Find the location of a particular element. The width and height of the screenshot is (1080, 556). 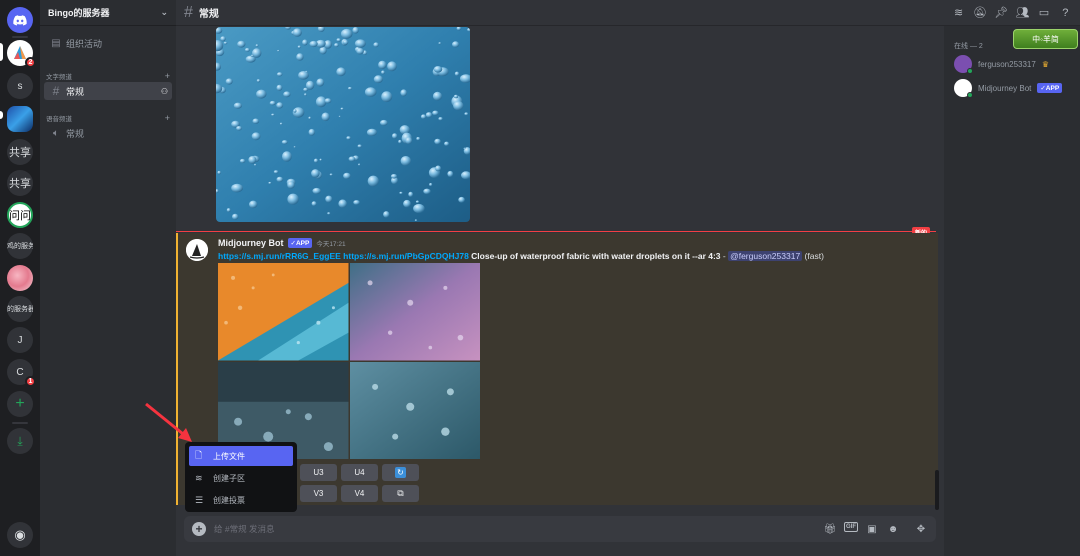

timestamp: 今天17:21 is located at coordinates (331, 244).